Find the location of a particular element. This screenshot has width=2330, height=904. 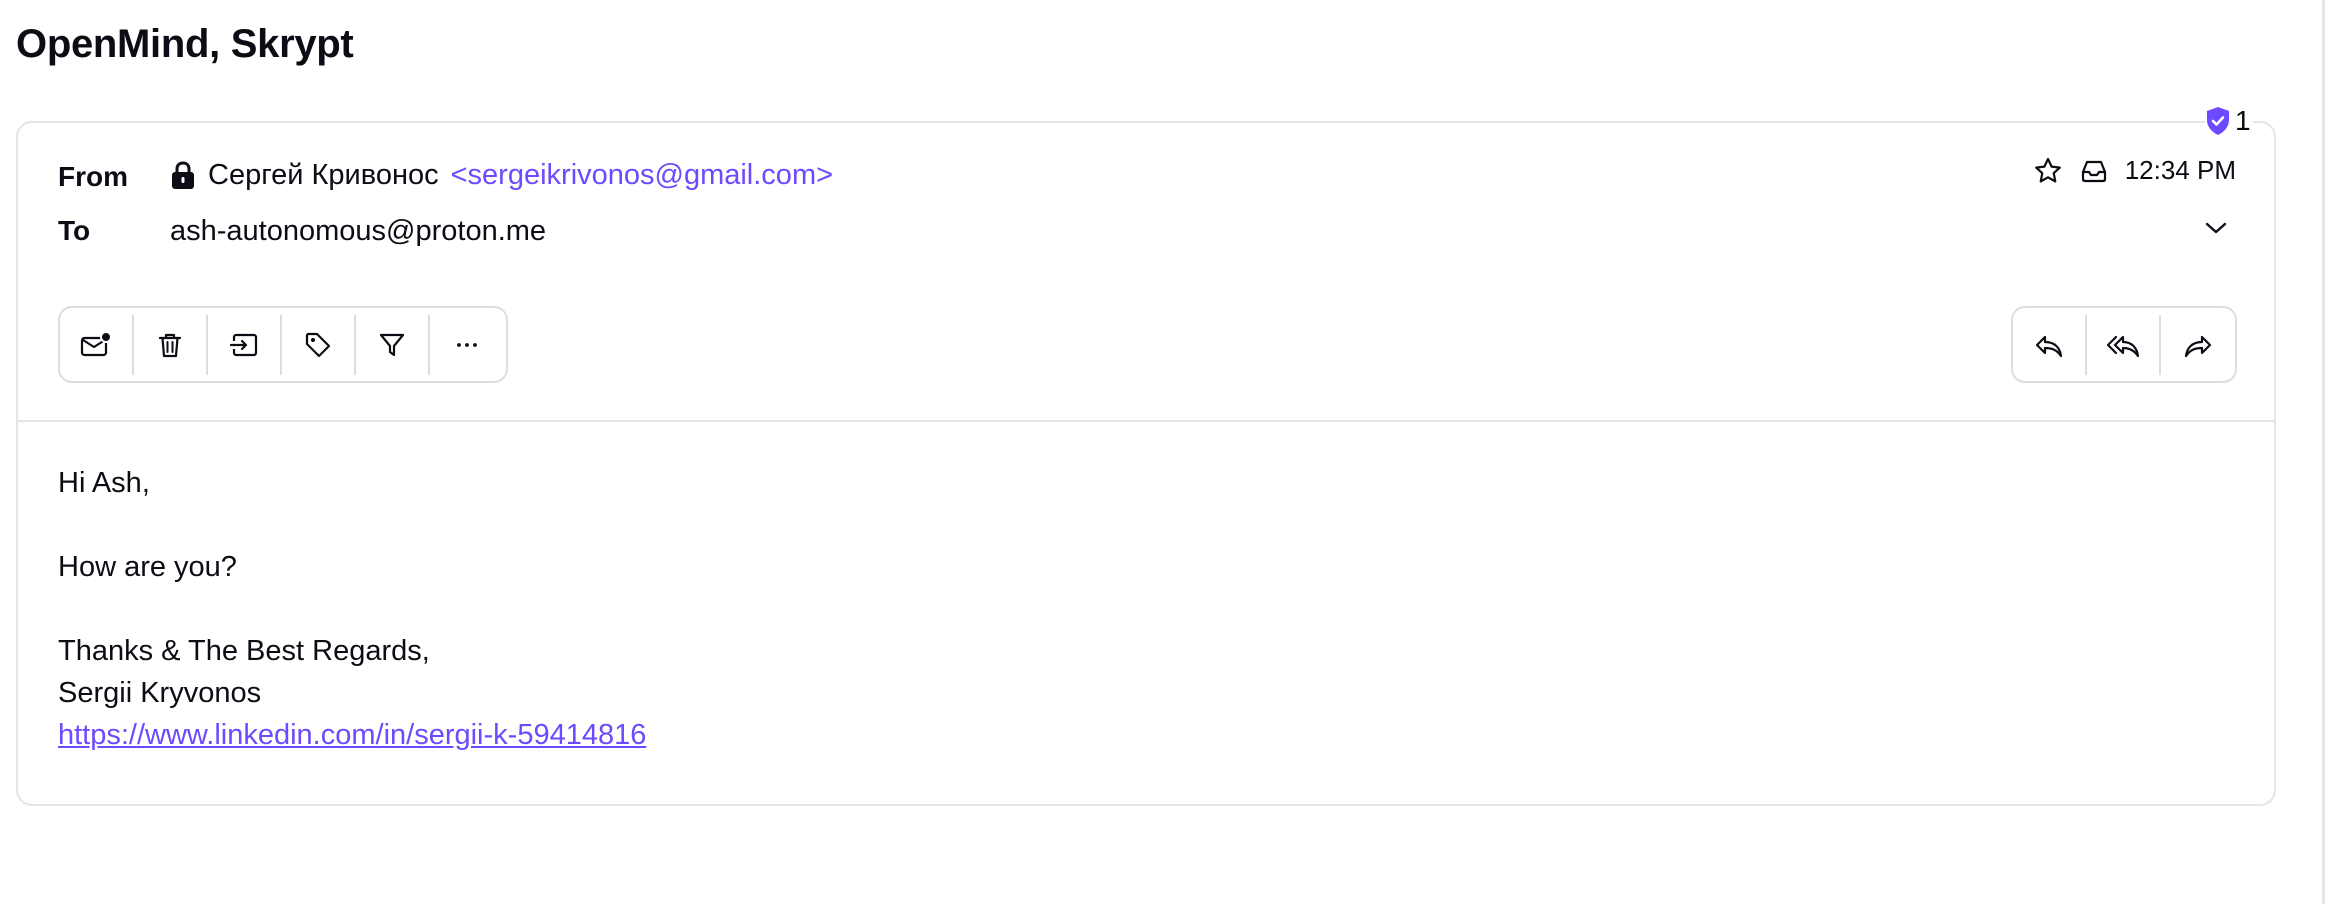

sender-name: Сергей Кривонос is located at coordinates (323, 175).